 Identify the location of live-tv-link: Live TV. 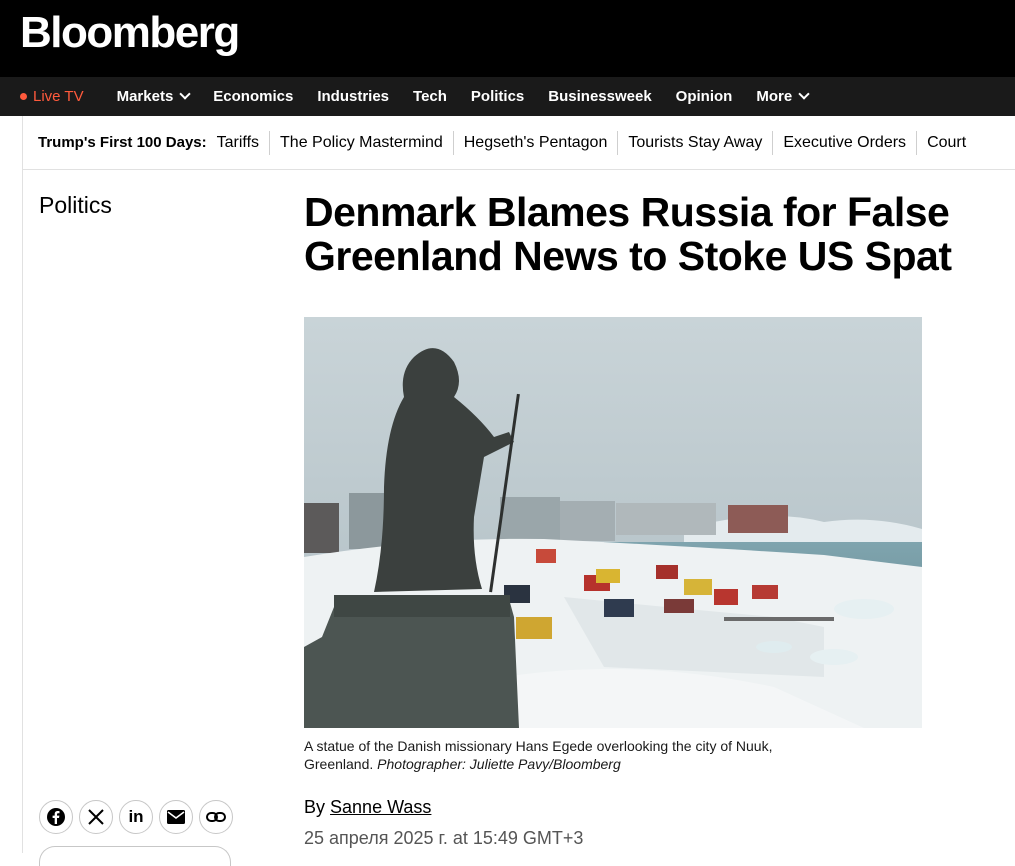
(52, 96).